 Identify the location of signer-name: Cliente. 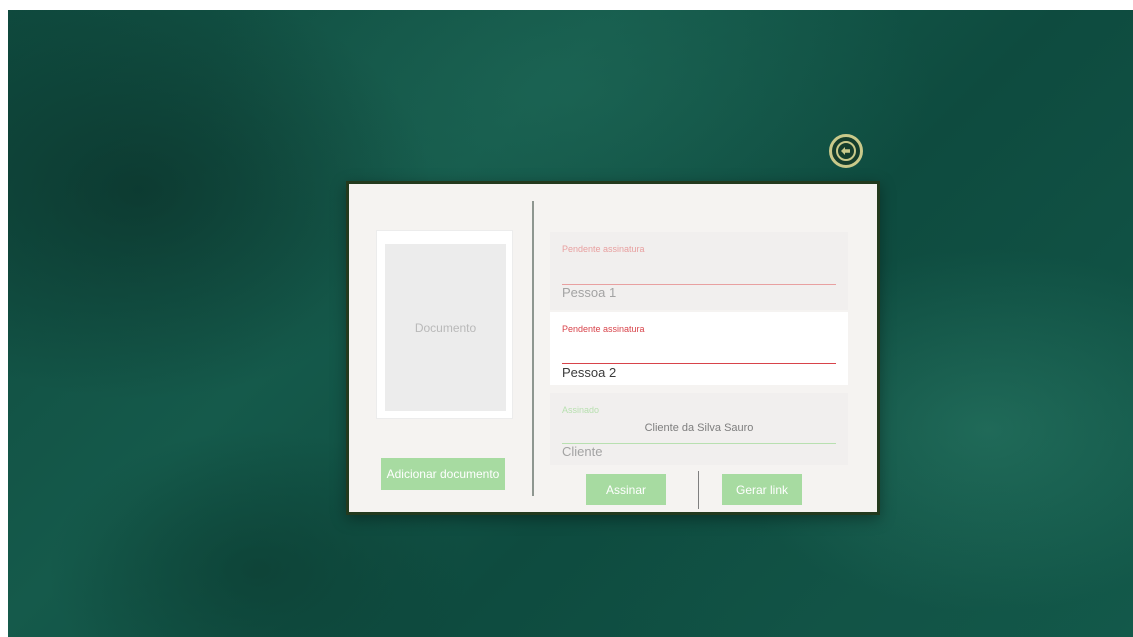
(582, 451).